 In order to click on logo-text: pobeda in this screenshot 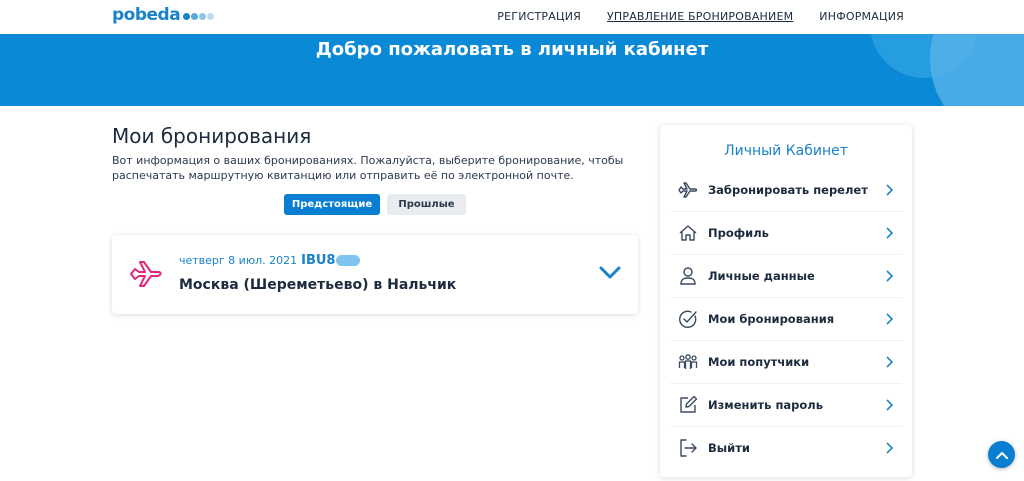, I will do `click(146, 15)`.